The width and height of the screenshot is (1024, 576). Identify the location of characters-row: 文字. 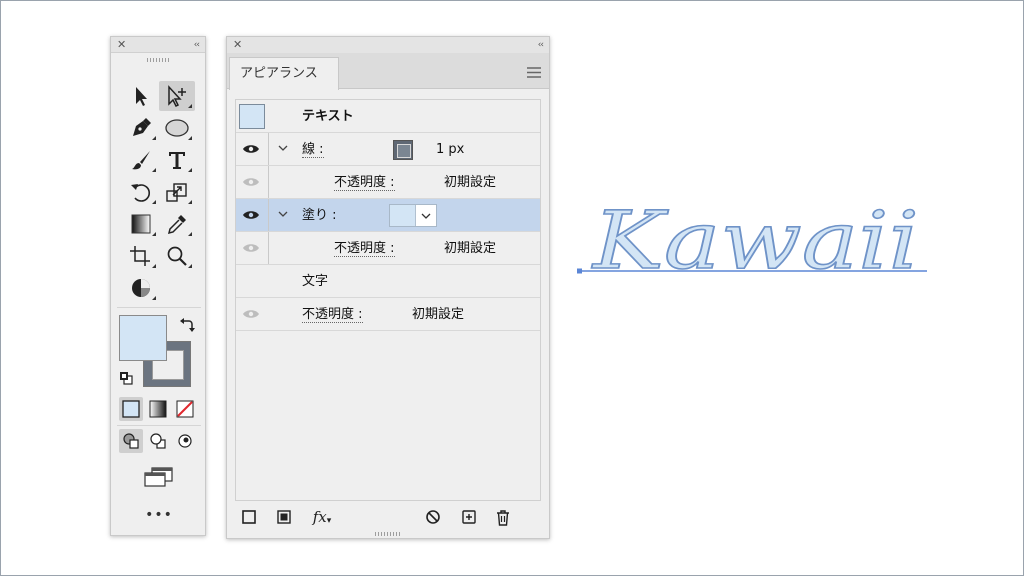
(388, 281).